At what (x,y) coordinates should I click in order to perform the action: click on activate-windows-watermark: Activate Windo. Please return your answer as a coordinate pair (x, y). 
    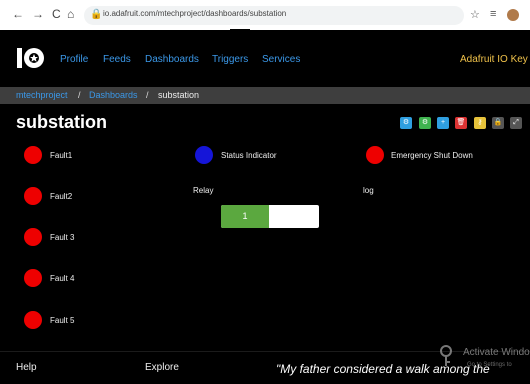
    Looking at the image, I should click on (496, 352).